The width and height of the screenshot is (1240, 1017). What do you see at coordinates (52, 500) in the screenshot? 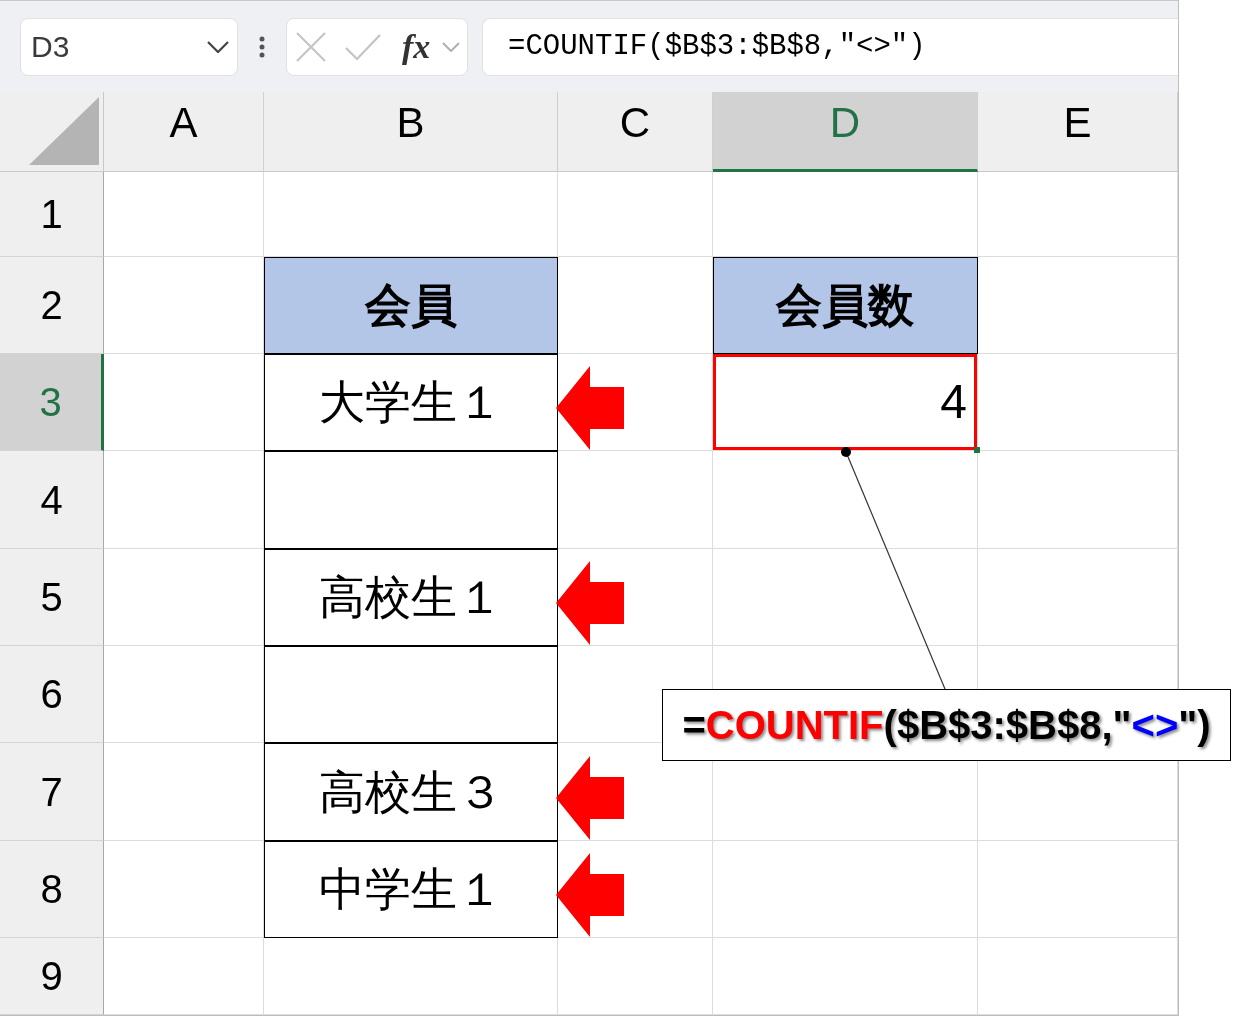
I see `row-header: 4` at bounding box center [52, 500].